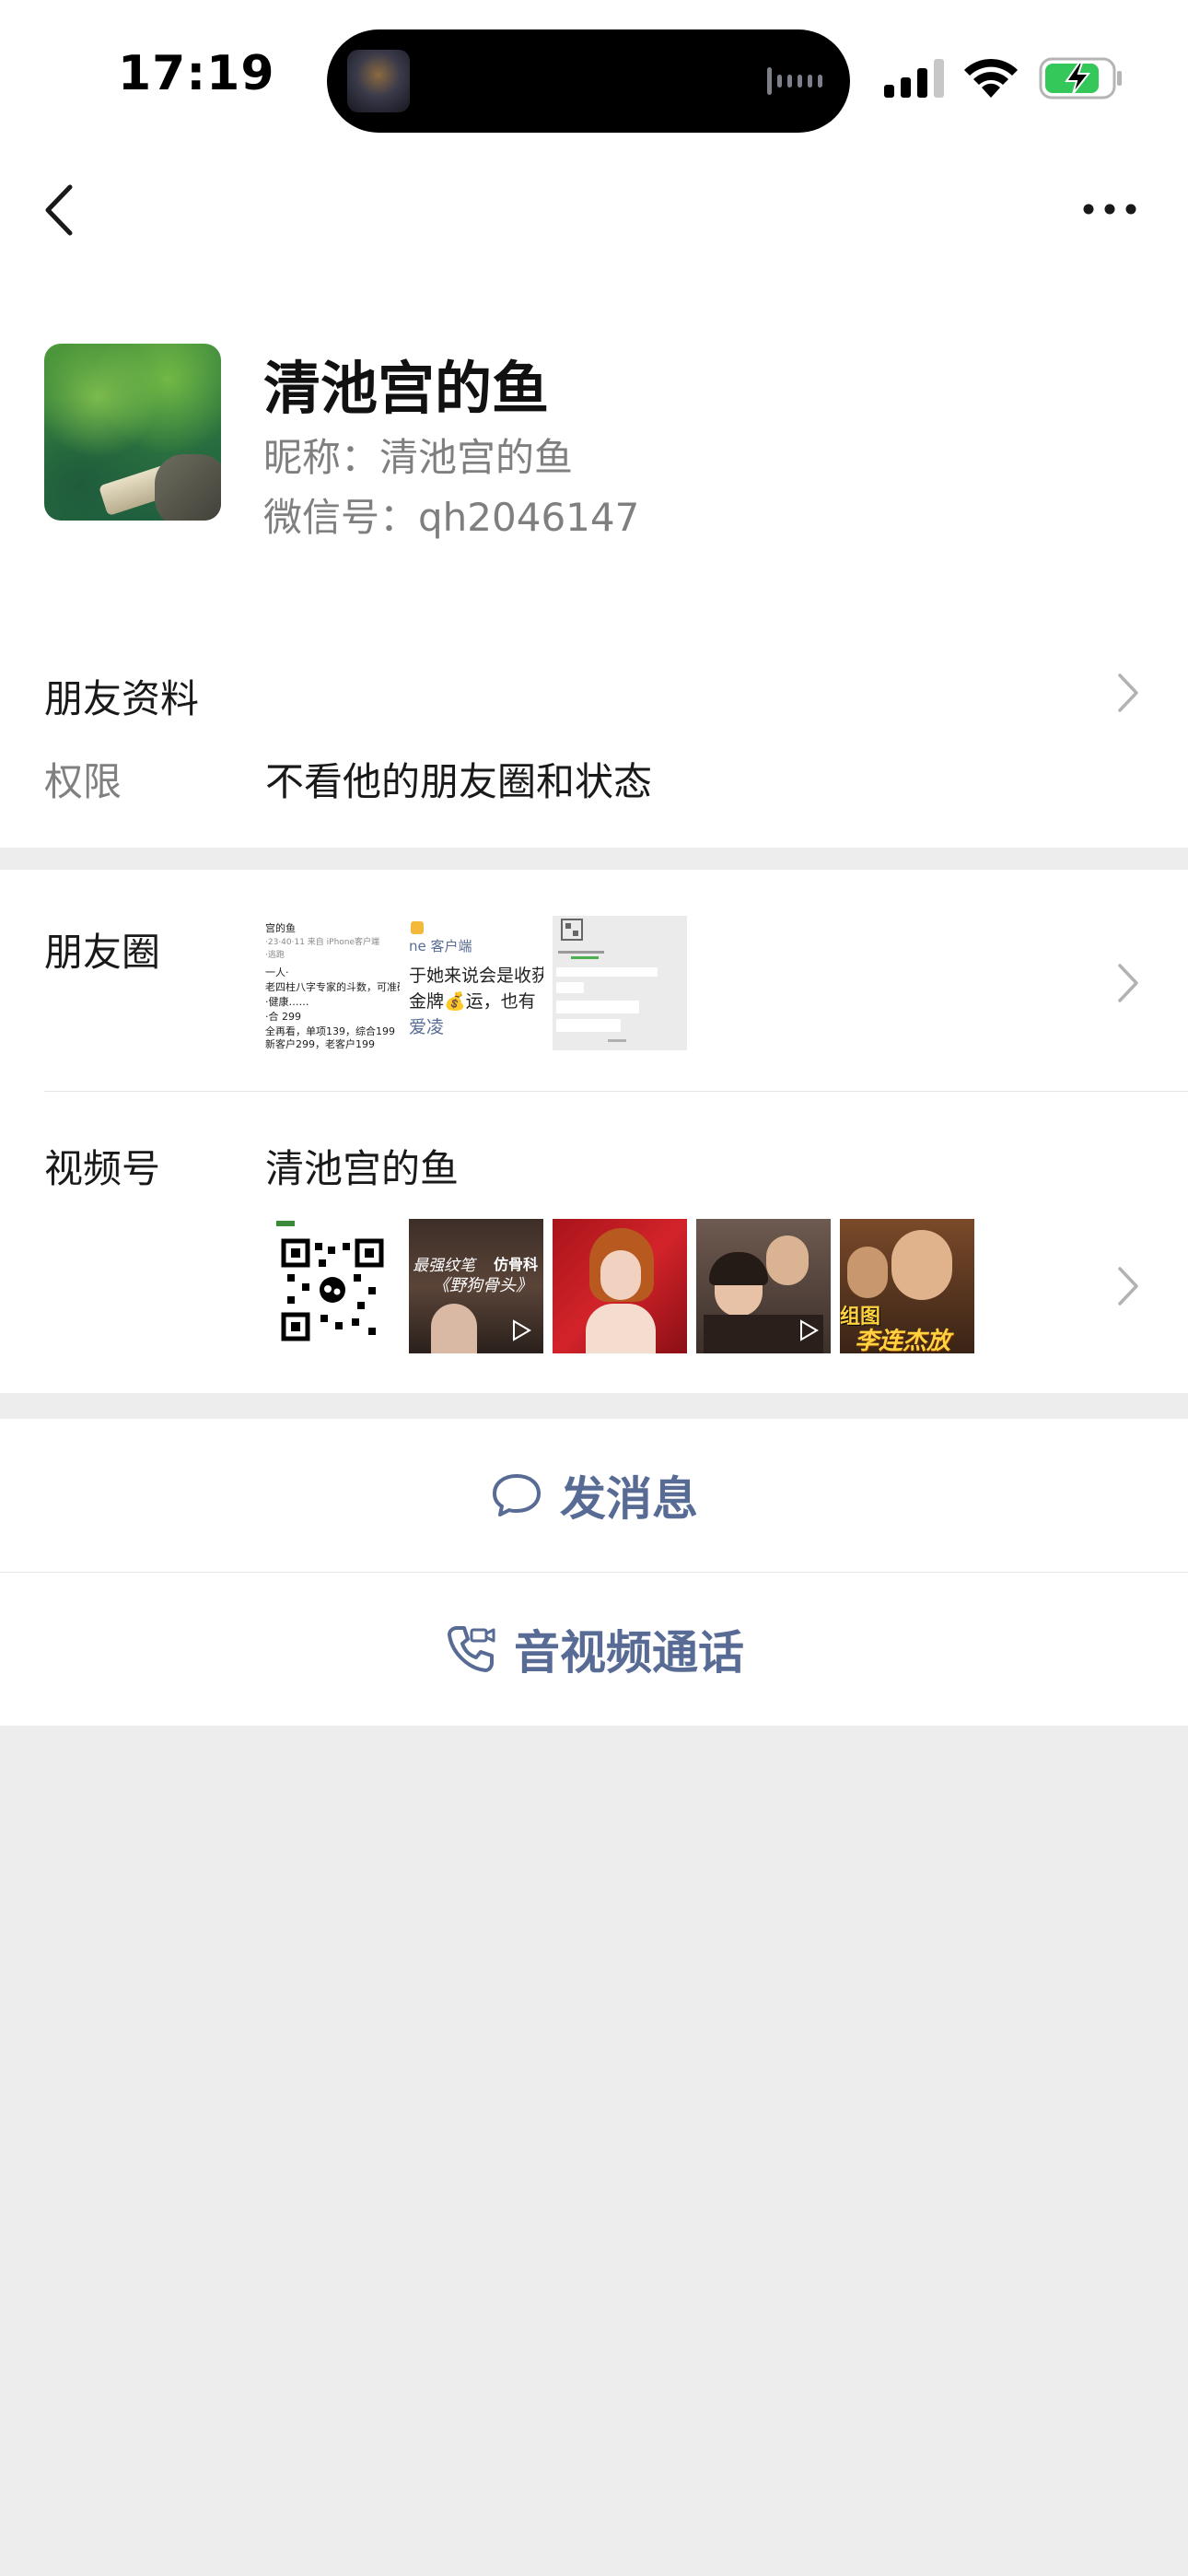  I want to click on thumb-line: 全再看，单项139，综合199, so click(330, 1031).